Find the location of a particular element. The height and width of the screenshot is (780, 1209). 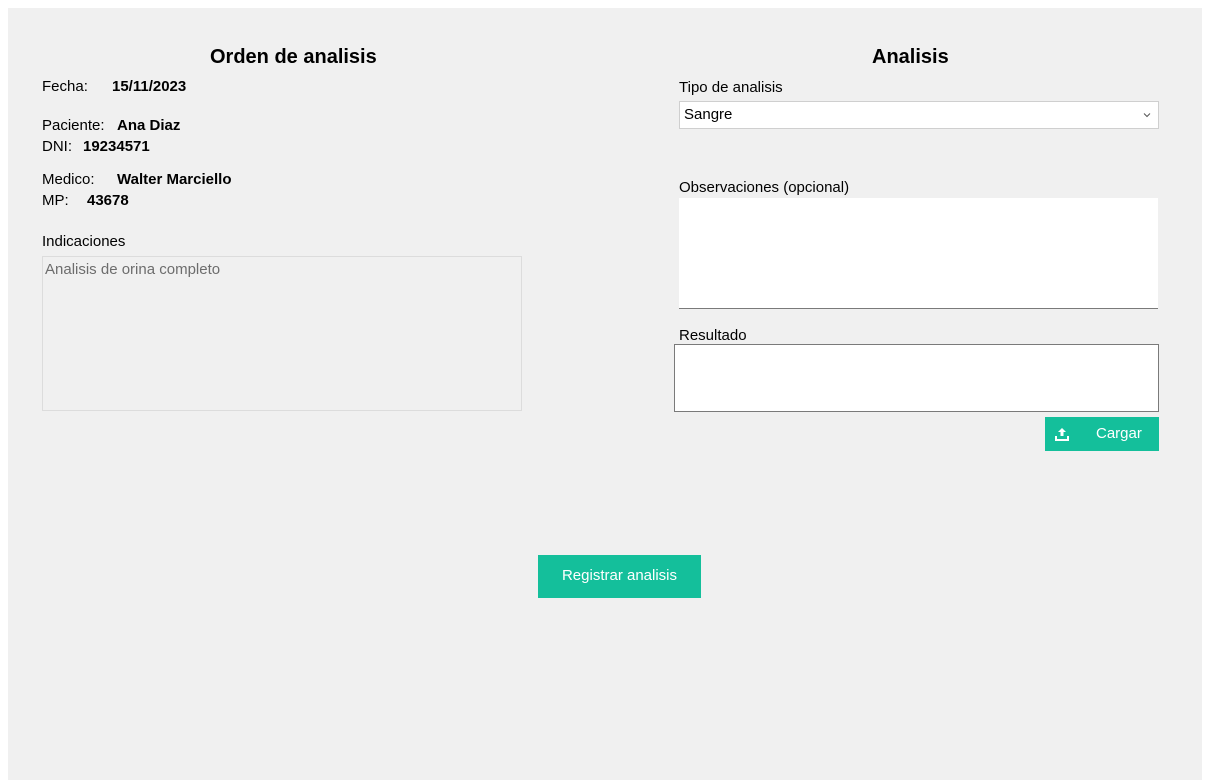

cargar-button: Cargar is located at coordinates (1102, 434).